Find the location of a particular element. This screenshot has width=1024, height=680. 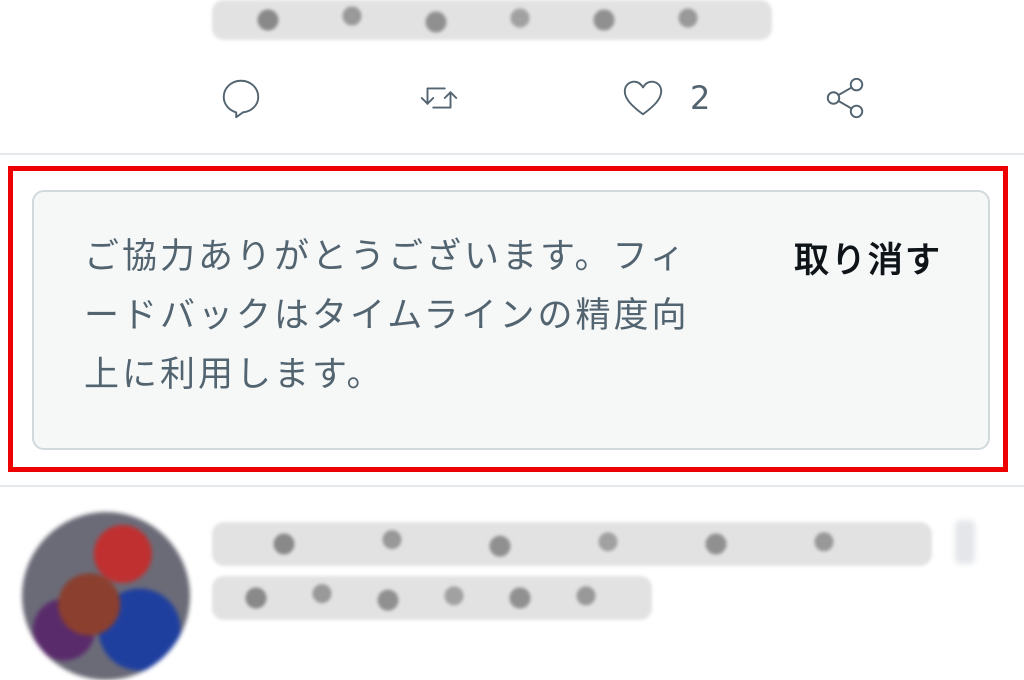

blurred-tweet-header is located at coordinates (572, 544).